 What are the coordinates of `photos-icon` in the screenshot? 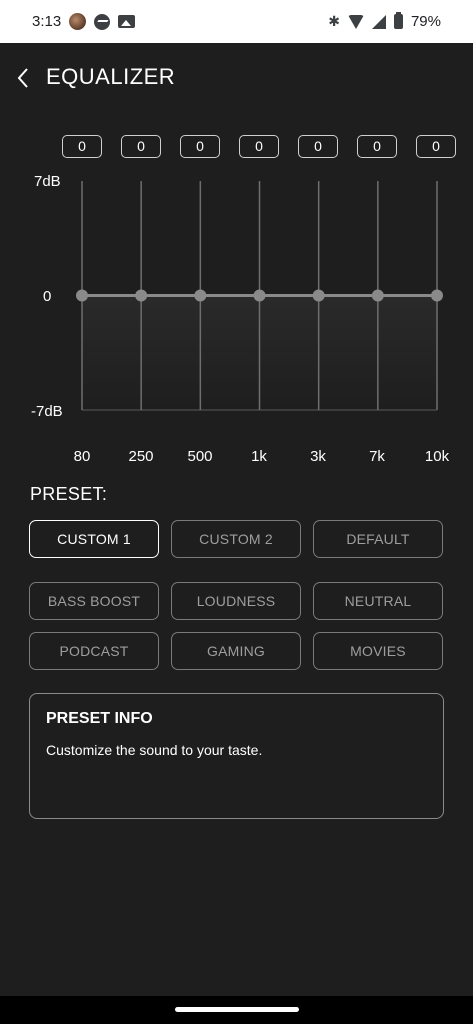 It's located at (127, 21).